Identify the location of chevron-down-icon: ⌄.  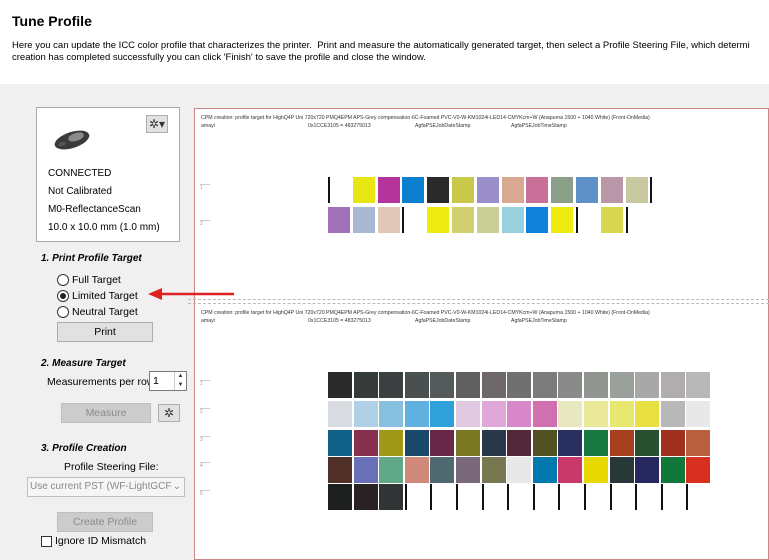
(176, 486).